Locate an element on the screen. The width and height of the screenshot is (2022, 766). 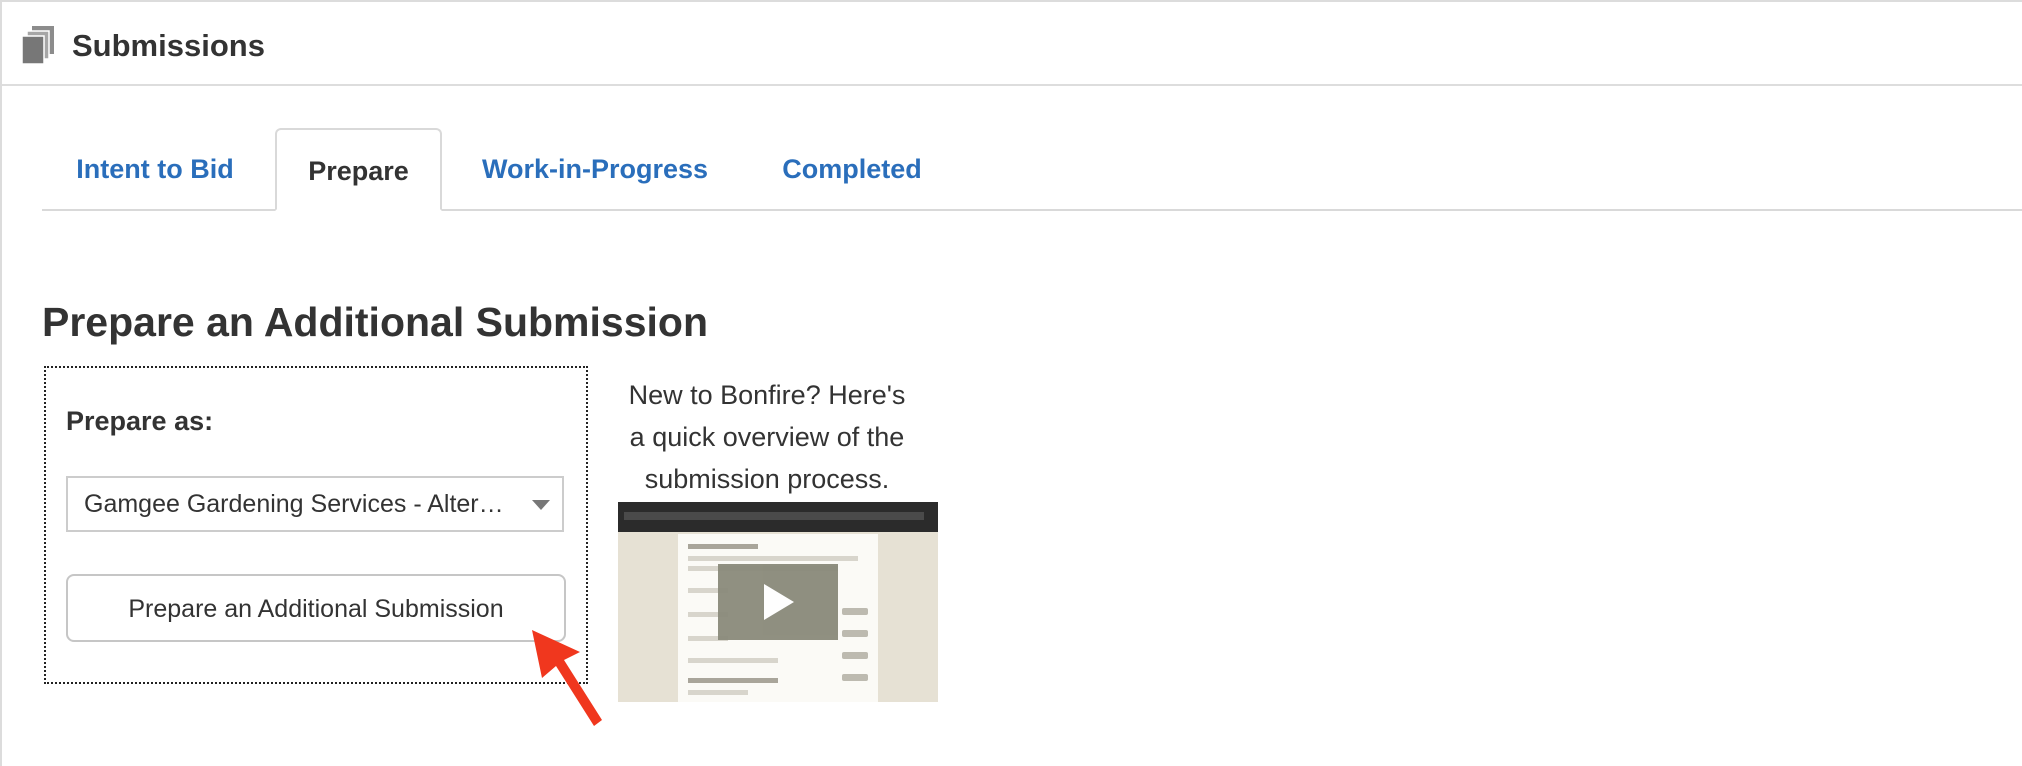
tab-intent-to-bid: Intent to Bid is located at coordinates (155, 169).